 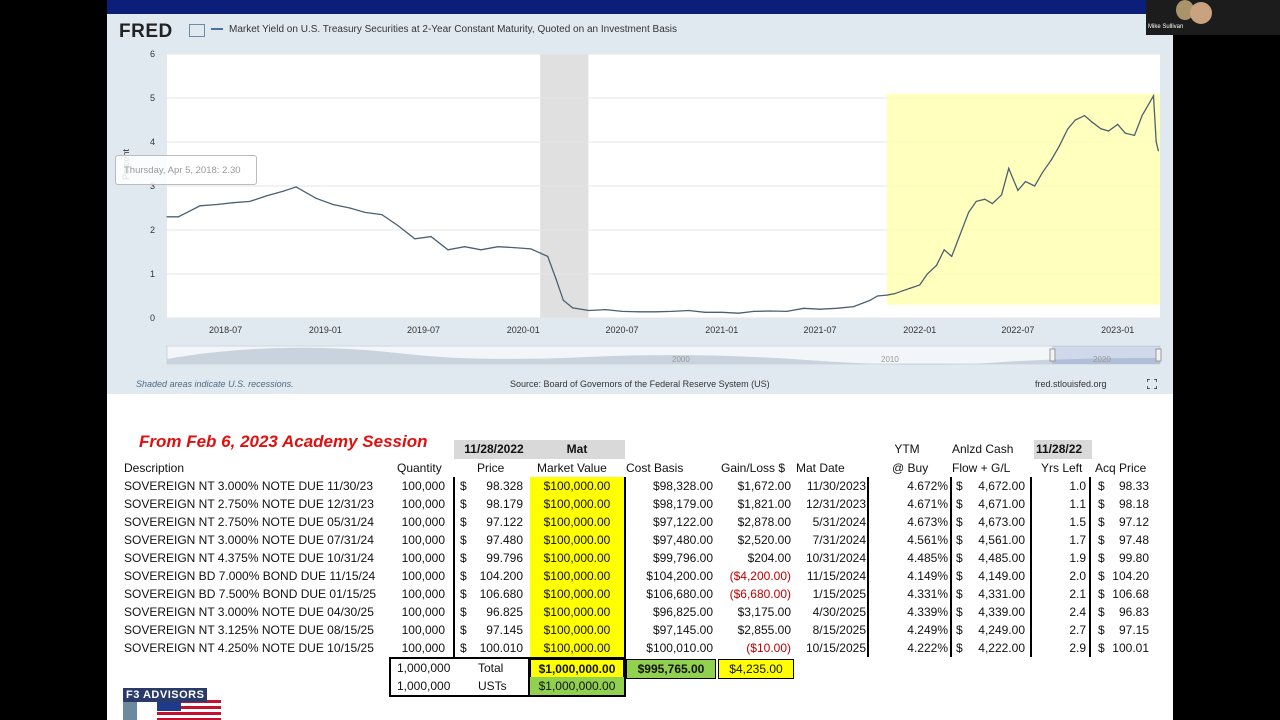 What do you see at coordinates (186, 170) in the screenshot?
I see `hover-tooltip: Thursday, Apr 5, 2018: 2.30` at bounding box center [186, 170].